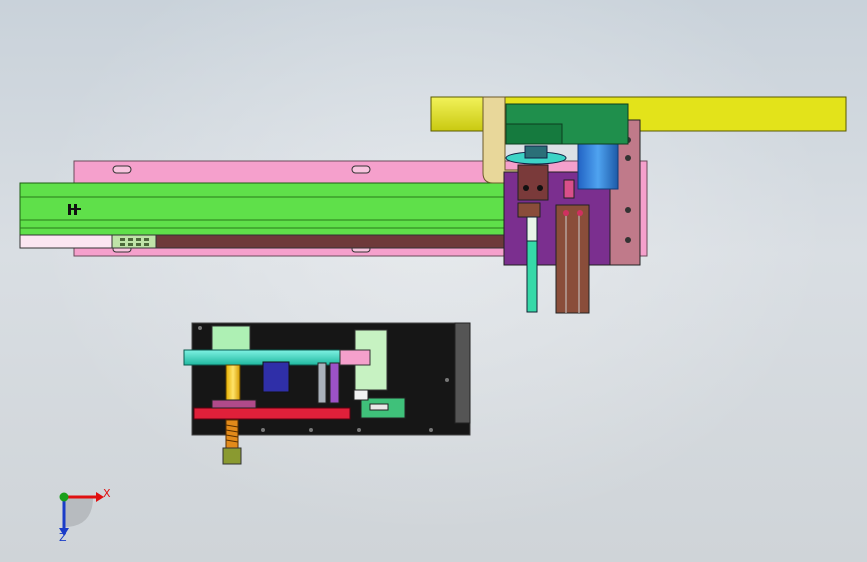 Image resolution: width=867 pixels, height=562 pixels. What do you see at coordinates (78, 512) in the screenshot?
I see `triad-plane-icon` at bounding box center [78, 512].